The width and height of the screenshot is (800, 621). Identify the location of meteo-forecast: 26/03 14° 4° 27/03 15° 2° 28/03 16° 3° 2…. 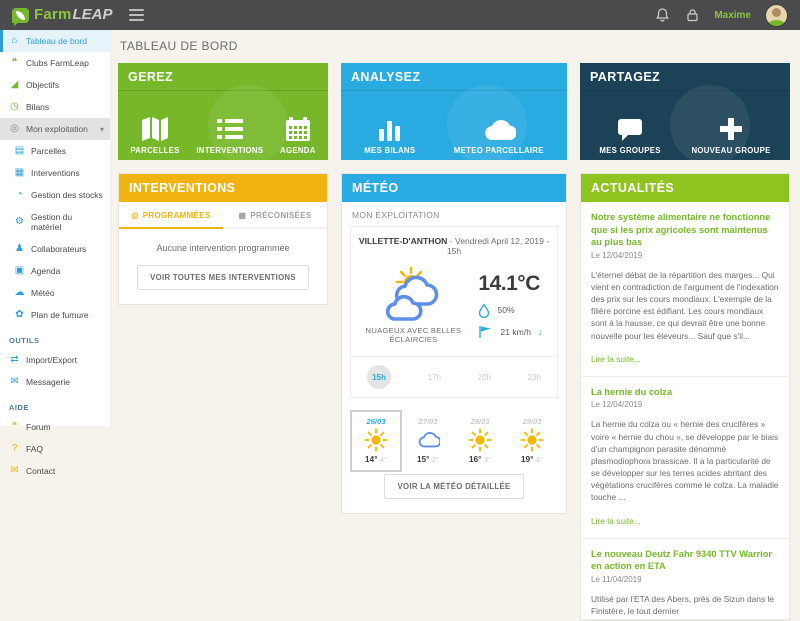
(454, 441).